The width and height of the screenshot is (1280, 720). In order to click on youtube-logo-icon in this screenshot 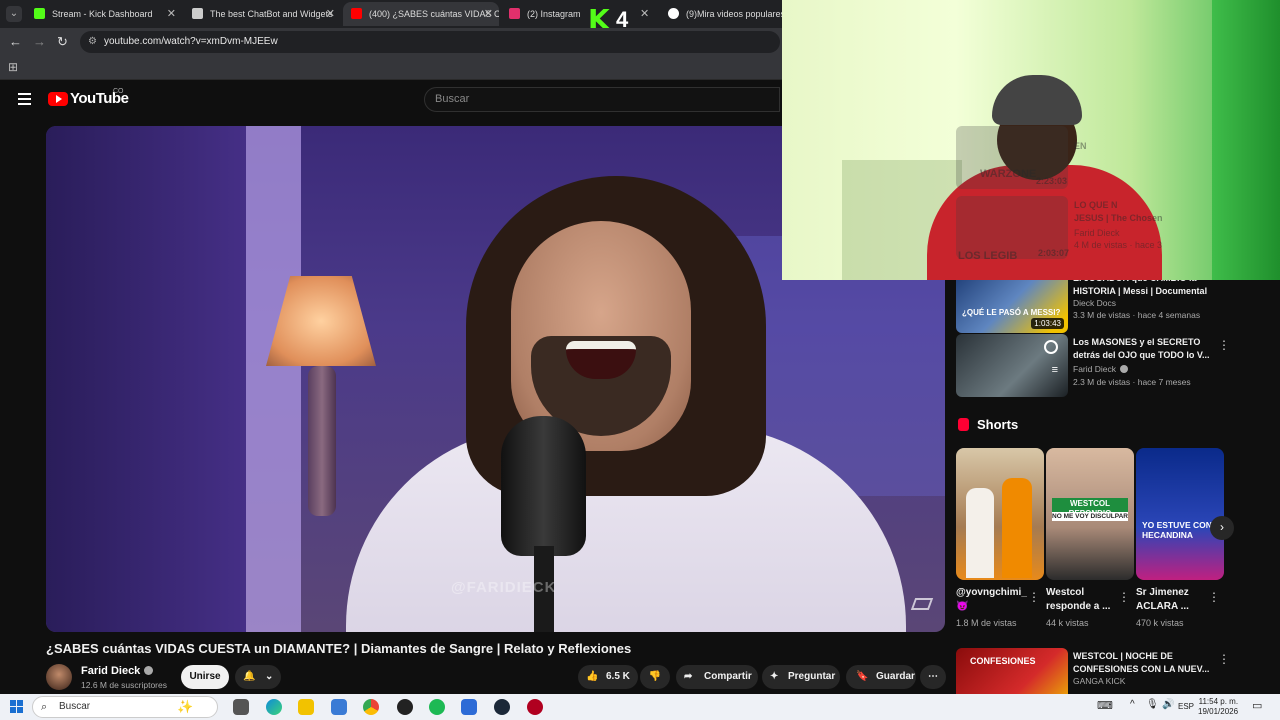, I will do `click(58, 99)`.